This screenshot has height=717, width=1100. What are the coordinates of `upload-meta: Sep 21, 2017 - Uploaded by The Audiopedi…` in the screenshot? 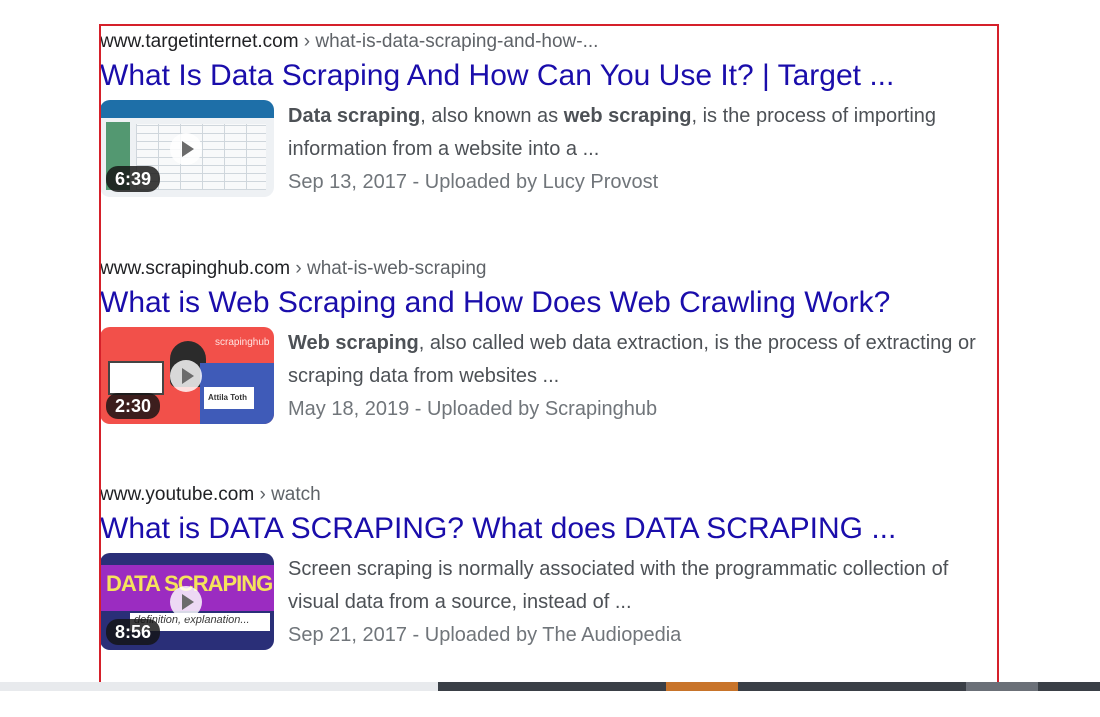 It's located at (485, 635).